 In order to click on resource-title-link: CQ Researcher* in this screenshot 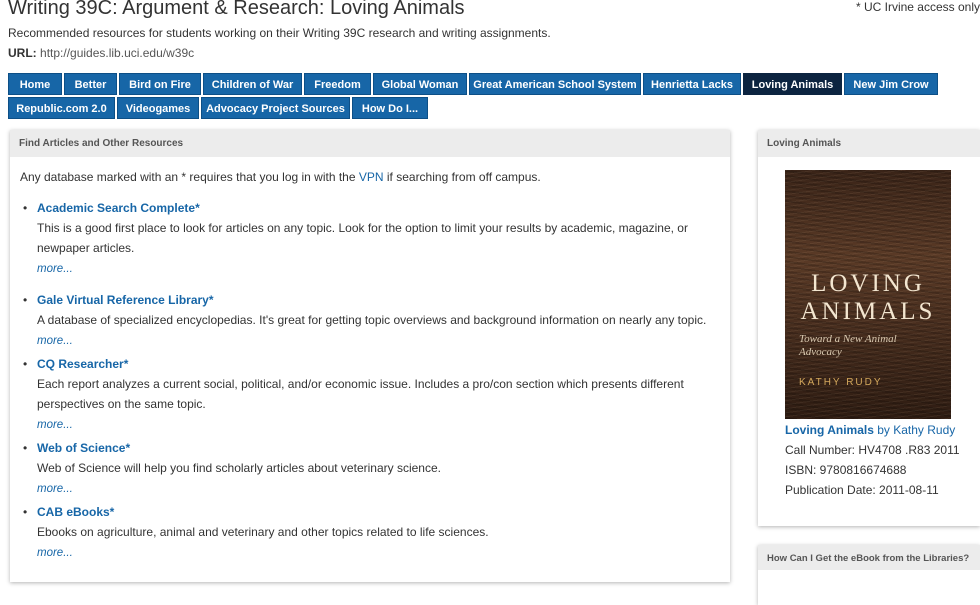, I will do `click(82, 364)`.